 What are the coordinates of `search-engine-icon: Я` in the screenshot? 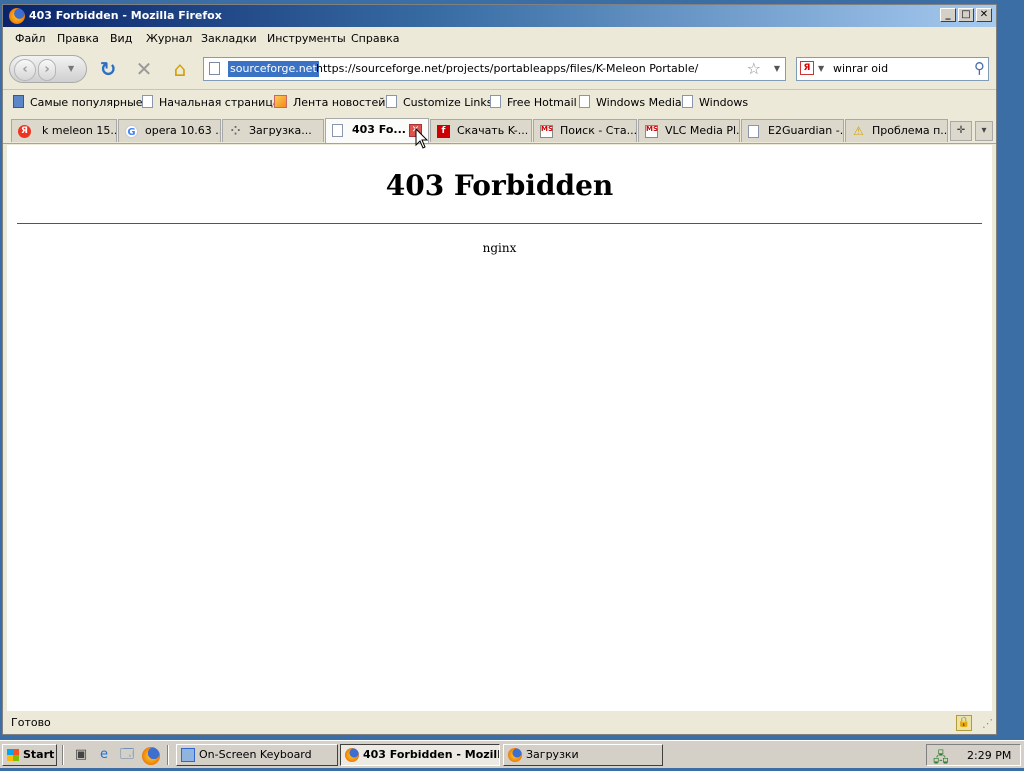 It's located at (807, 68).